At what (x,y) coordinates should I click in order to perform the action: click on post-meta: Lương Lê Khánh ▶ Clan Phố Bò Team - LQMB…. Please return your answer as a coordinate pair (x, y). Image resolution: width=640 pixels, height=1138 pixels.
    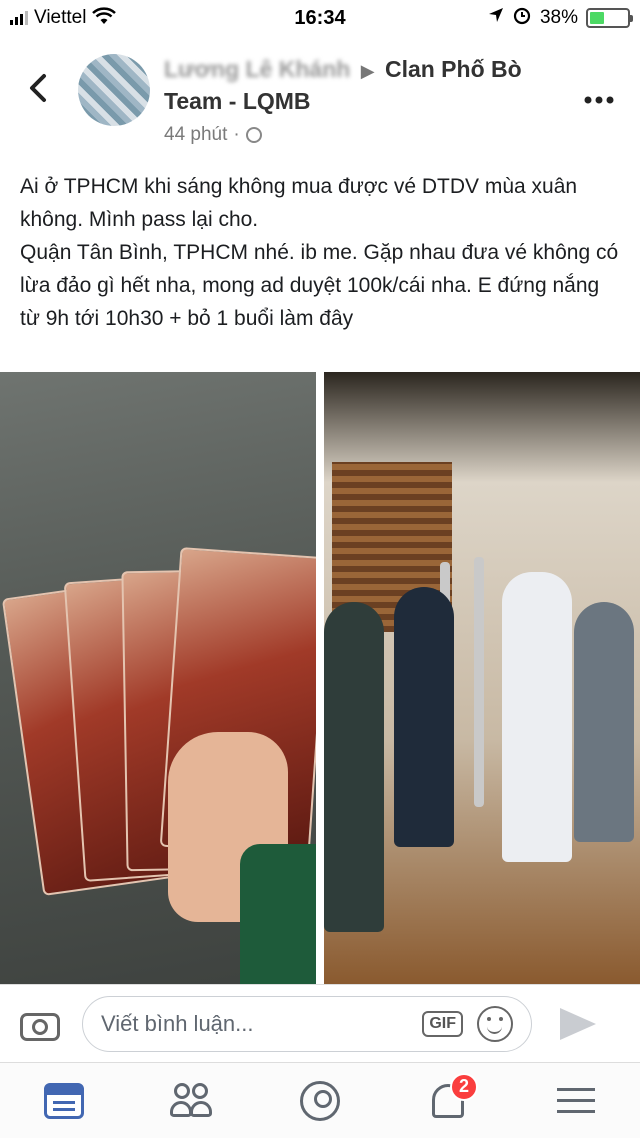
    Looking at the image, I should click on (364, 102).